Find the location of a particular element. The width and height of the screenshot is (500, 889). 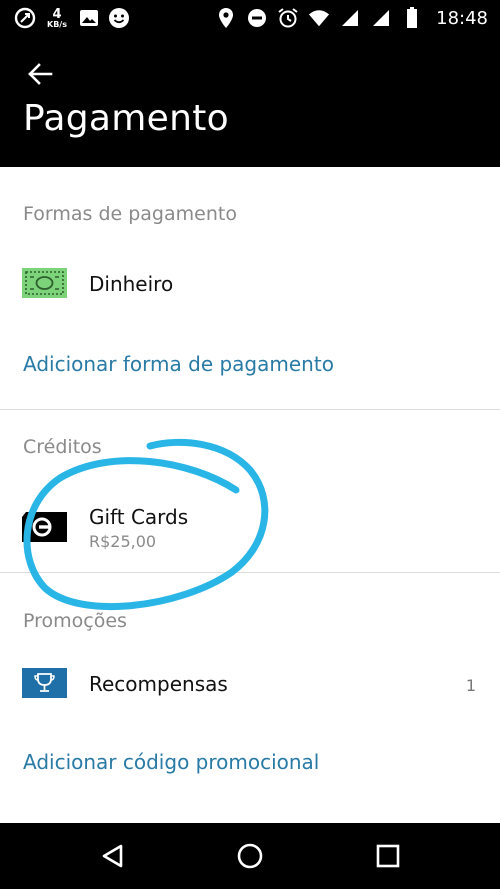

battery-icon is located at coordinates (412, 18).